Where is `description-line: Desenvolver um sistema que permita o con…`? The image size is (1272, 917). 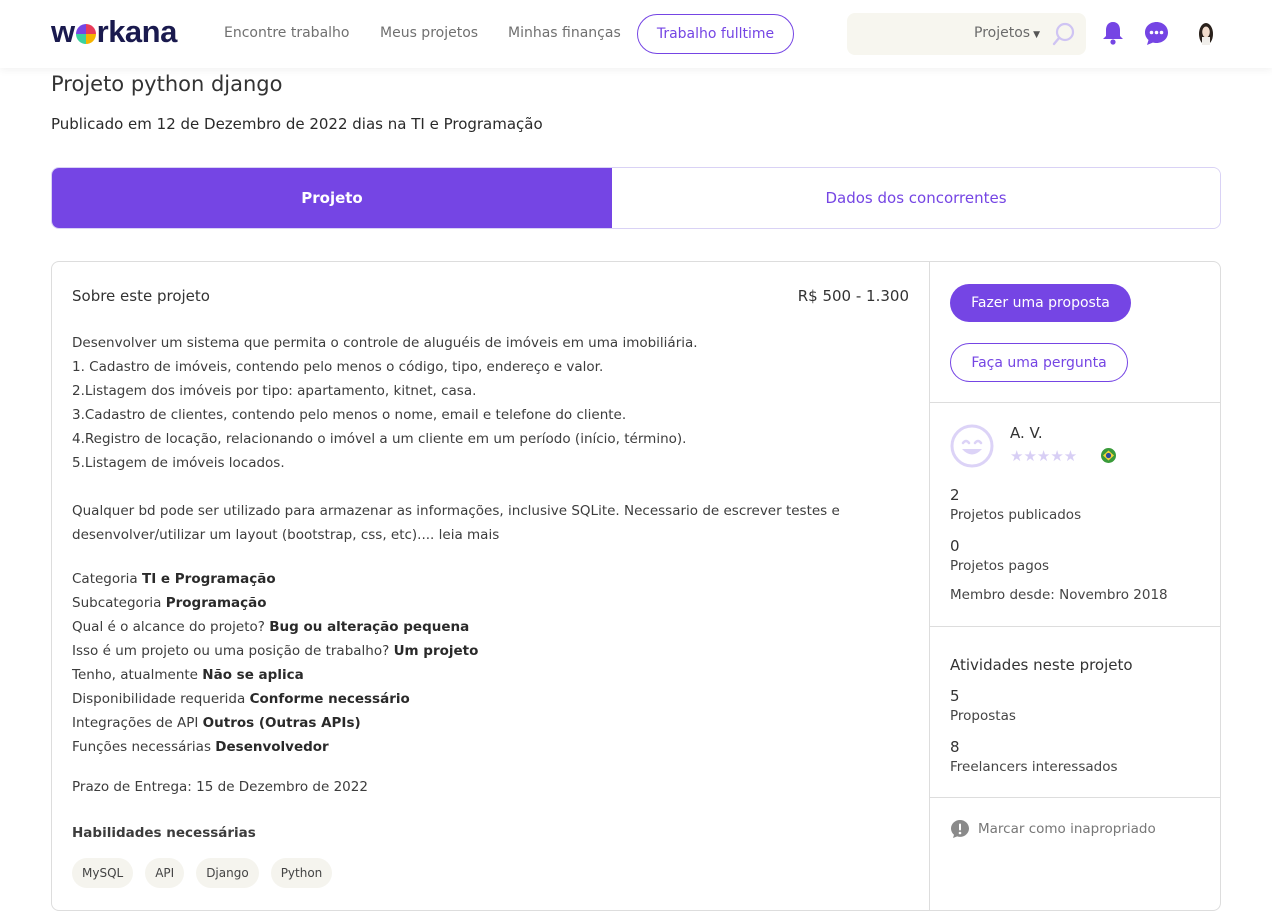
description-line: Desenvolver um sistema que permita o con… is located at coordinates (385, 343).